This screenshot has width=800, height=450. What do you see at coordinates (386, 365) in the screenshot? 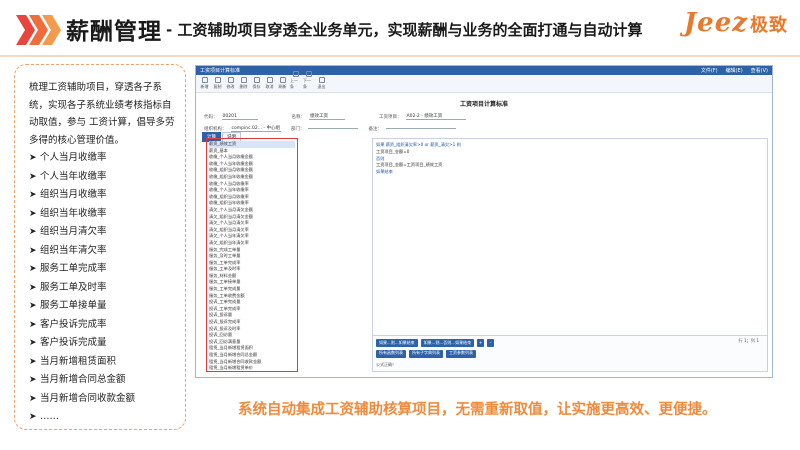
I see `formula-status: 公式正确！` at bounding box center [386, 365].